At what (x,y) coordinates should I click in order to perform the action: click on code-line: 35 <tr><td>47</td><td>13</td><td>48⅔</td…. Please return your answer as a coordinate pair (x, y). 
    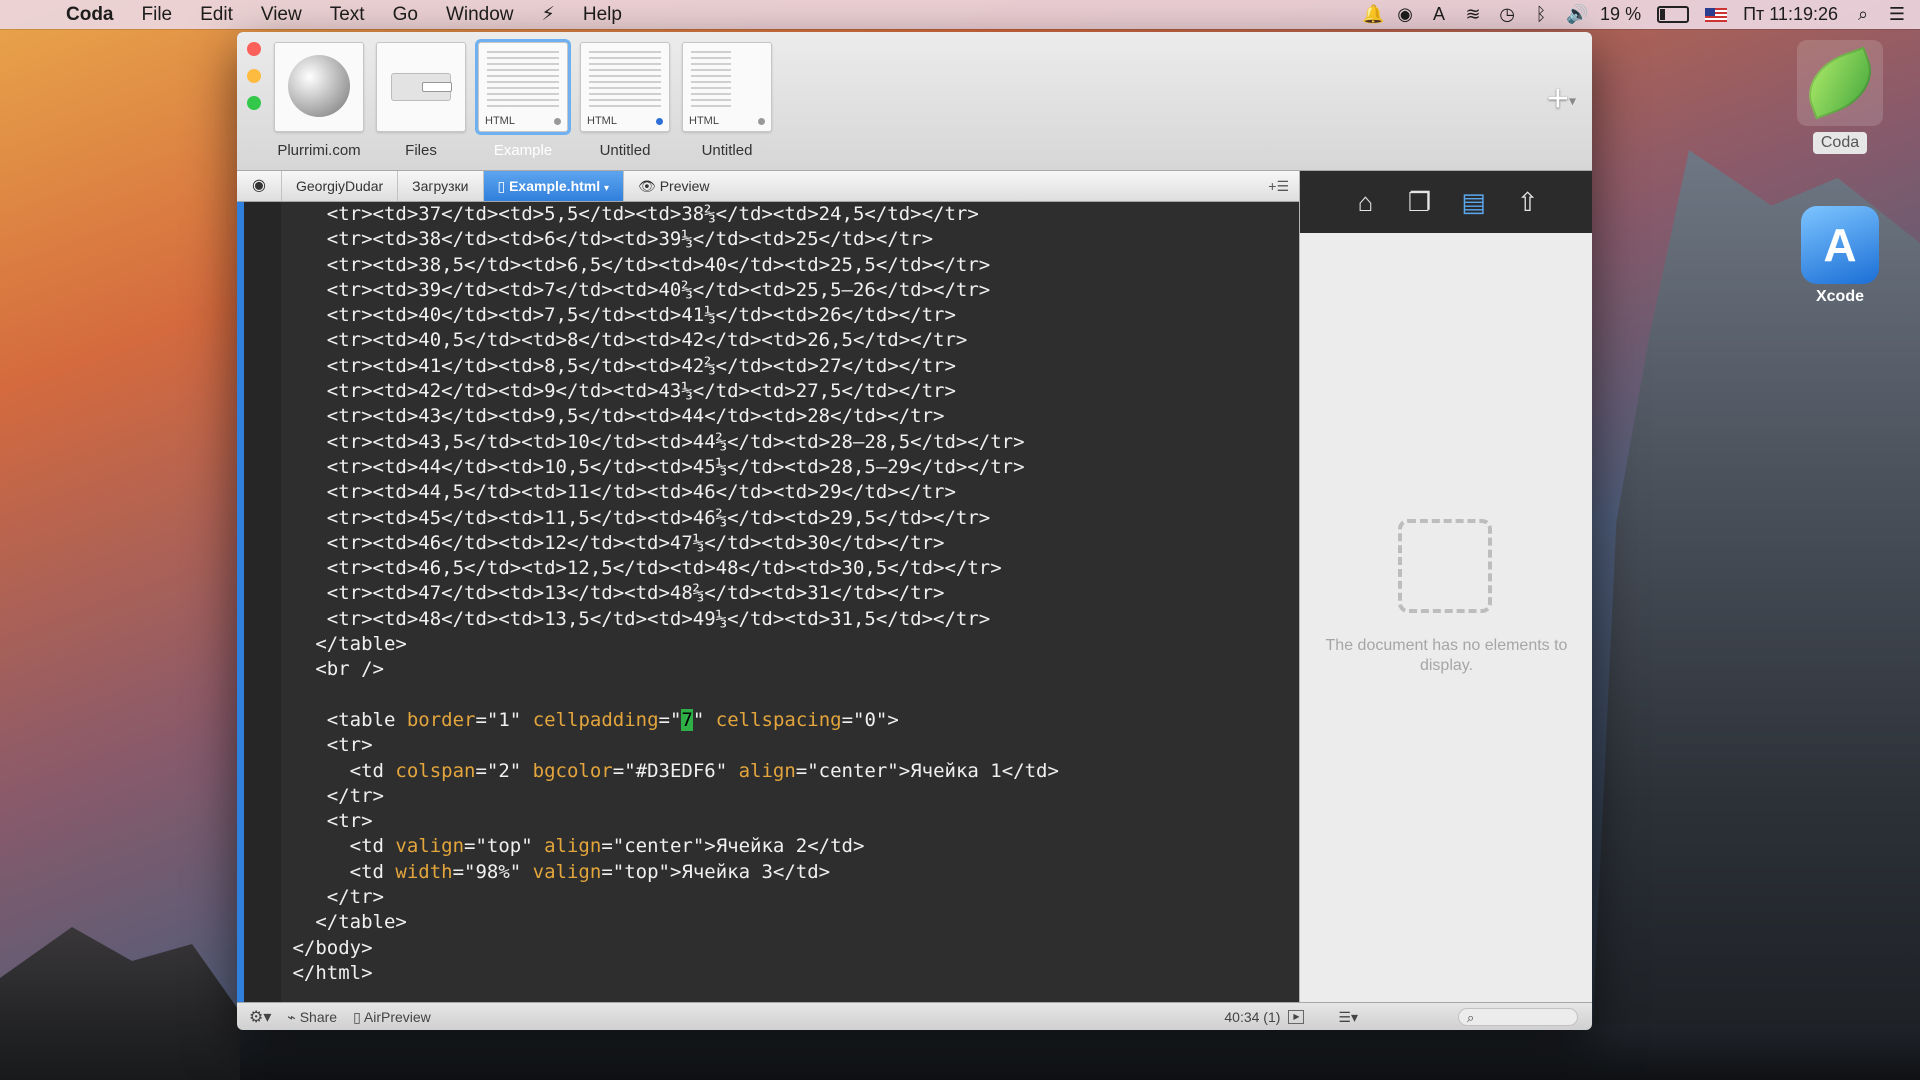
    Looking at the image, I should click on (790, 593).